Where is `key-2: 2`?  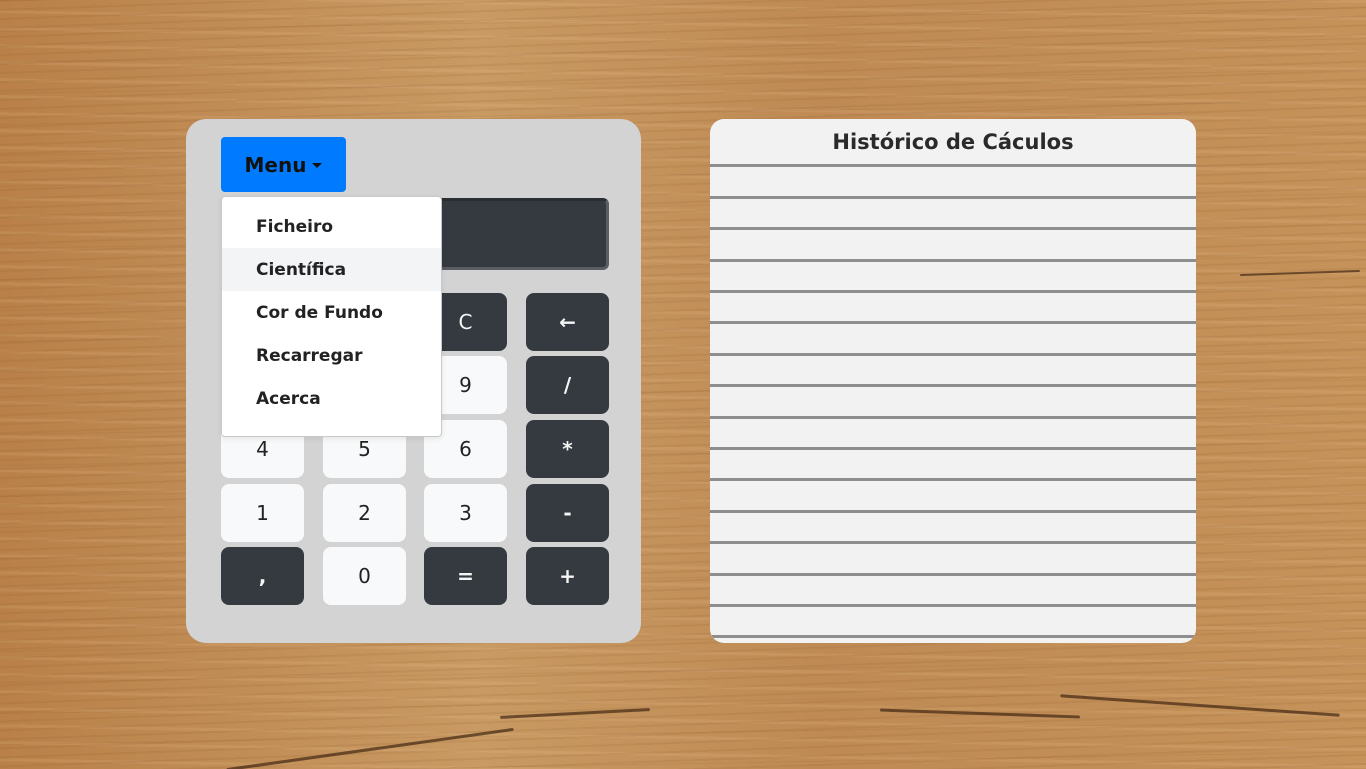
key-2: 2 is located at coordinates (364, 513).